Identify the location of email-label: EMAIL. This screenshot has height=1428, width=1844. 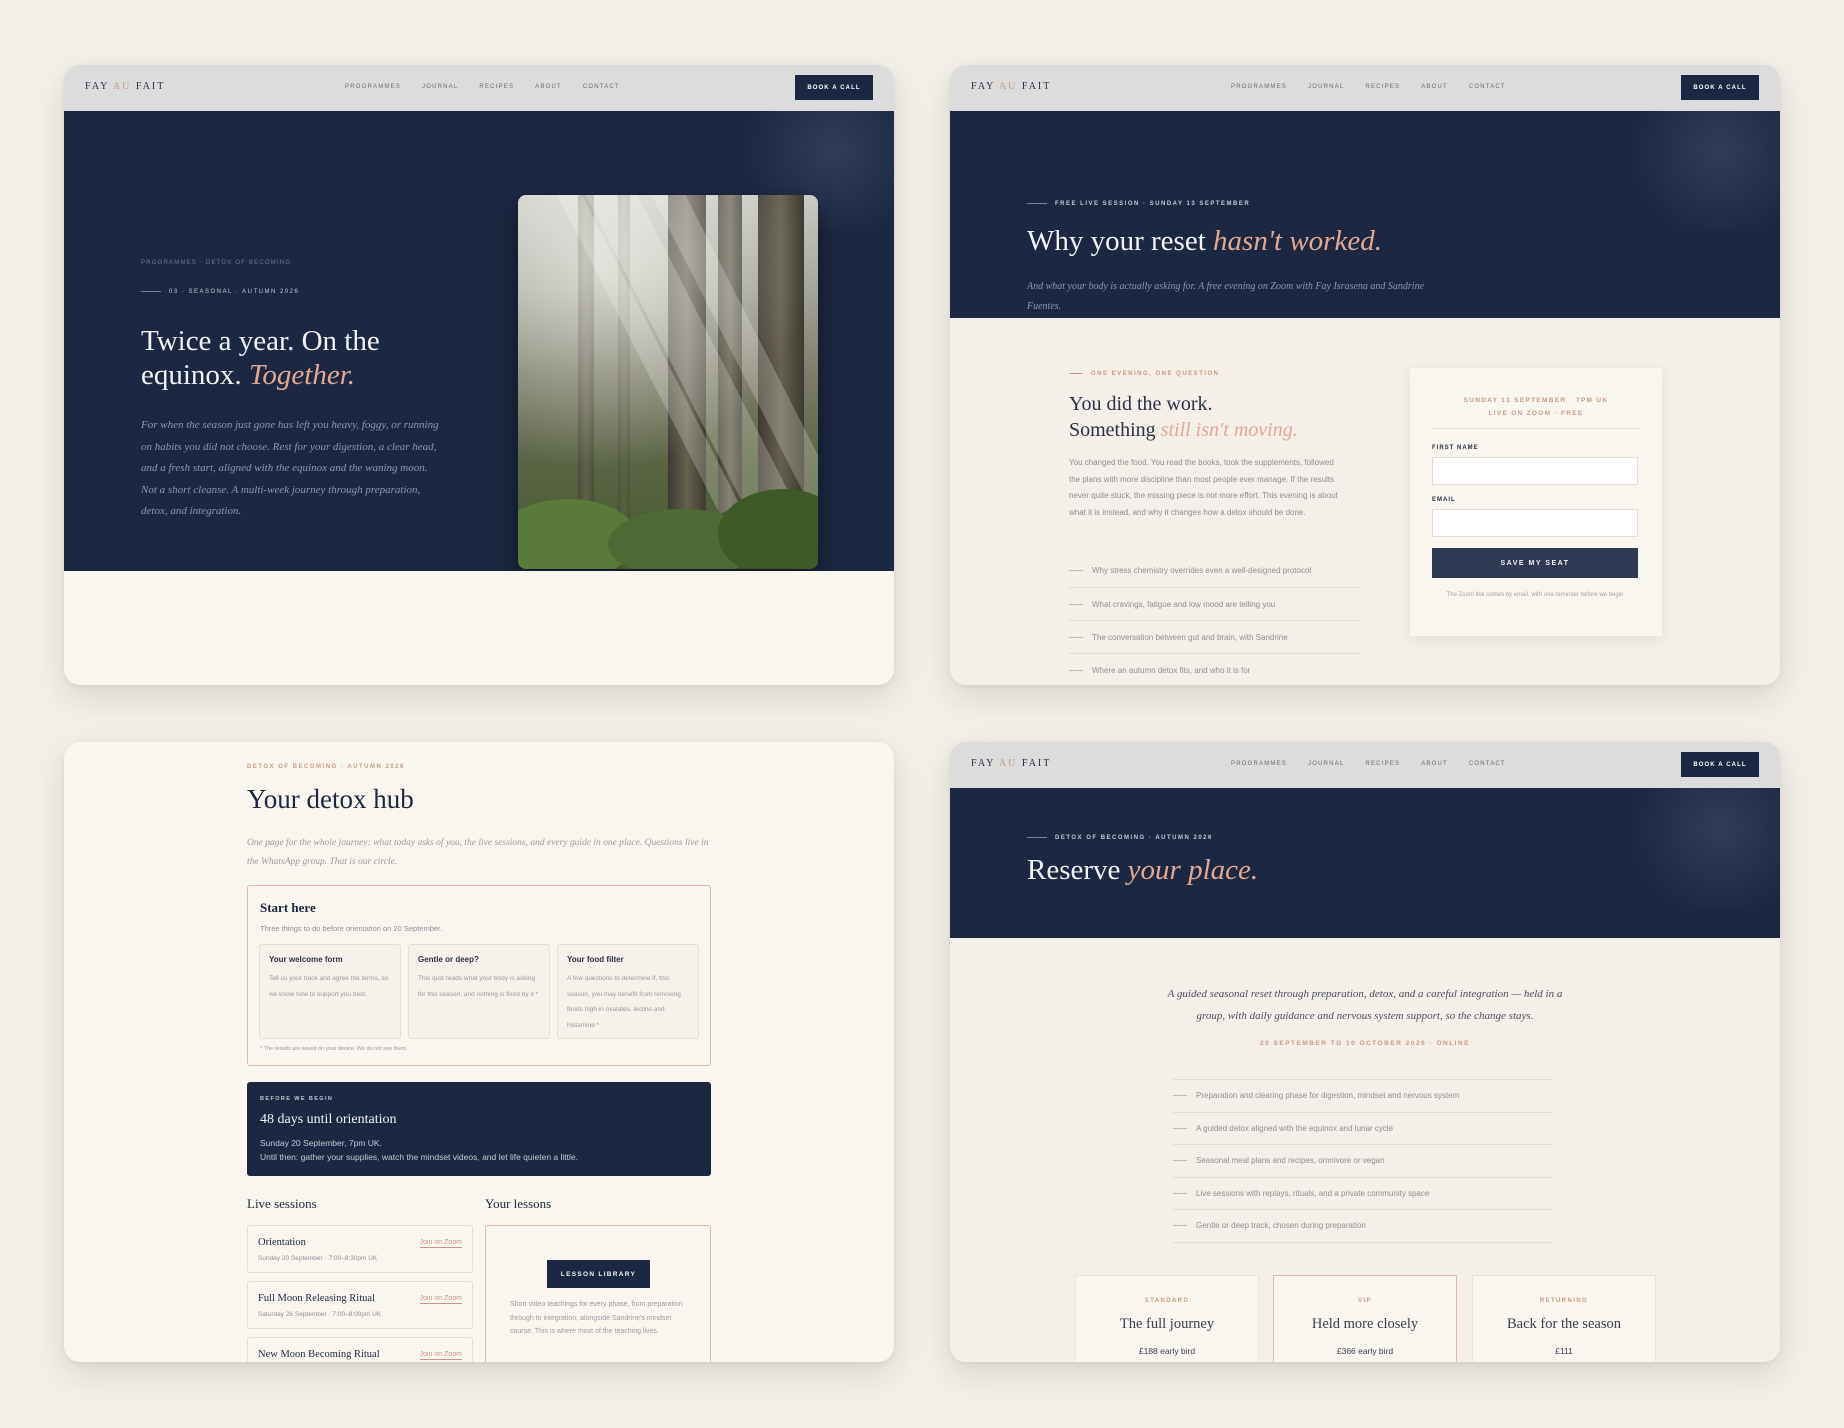
(1444, 500).